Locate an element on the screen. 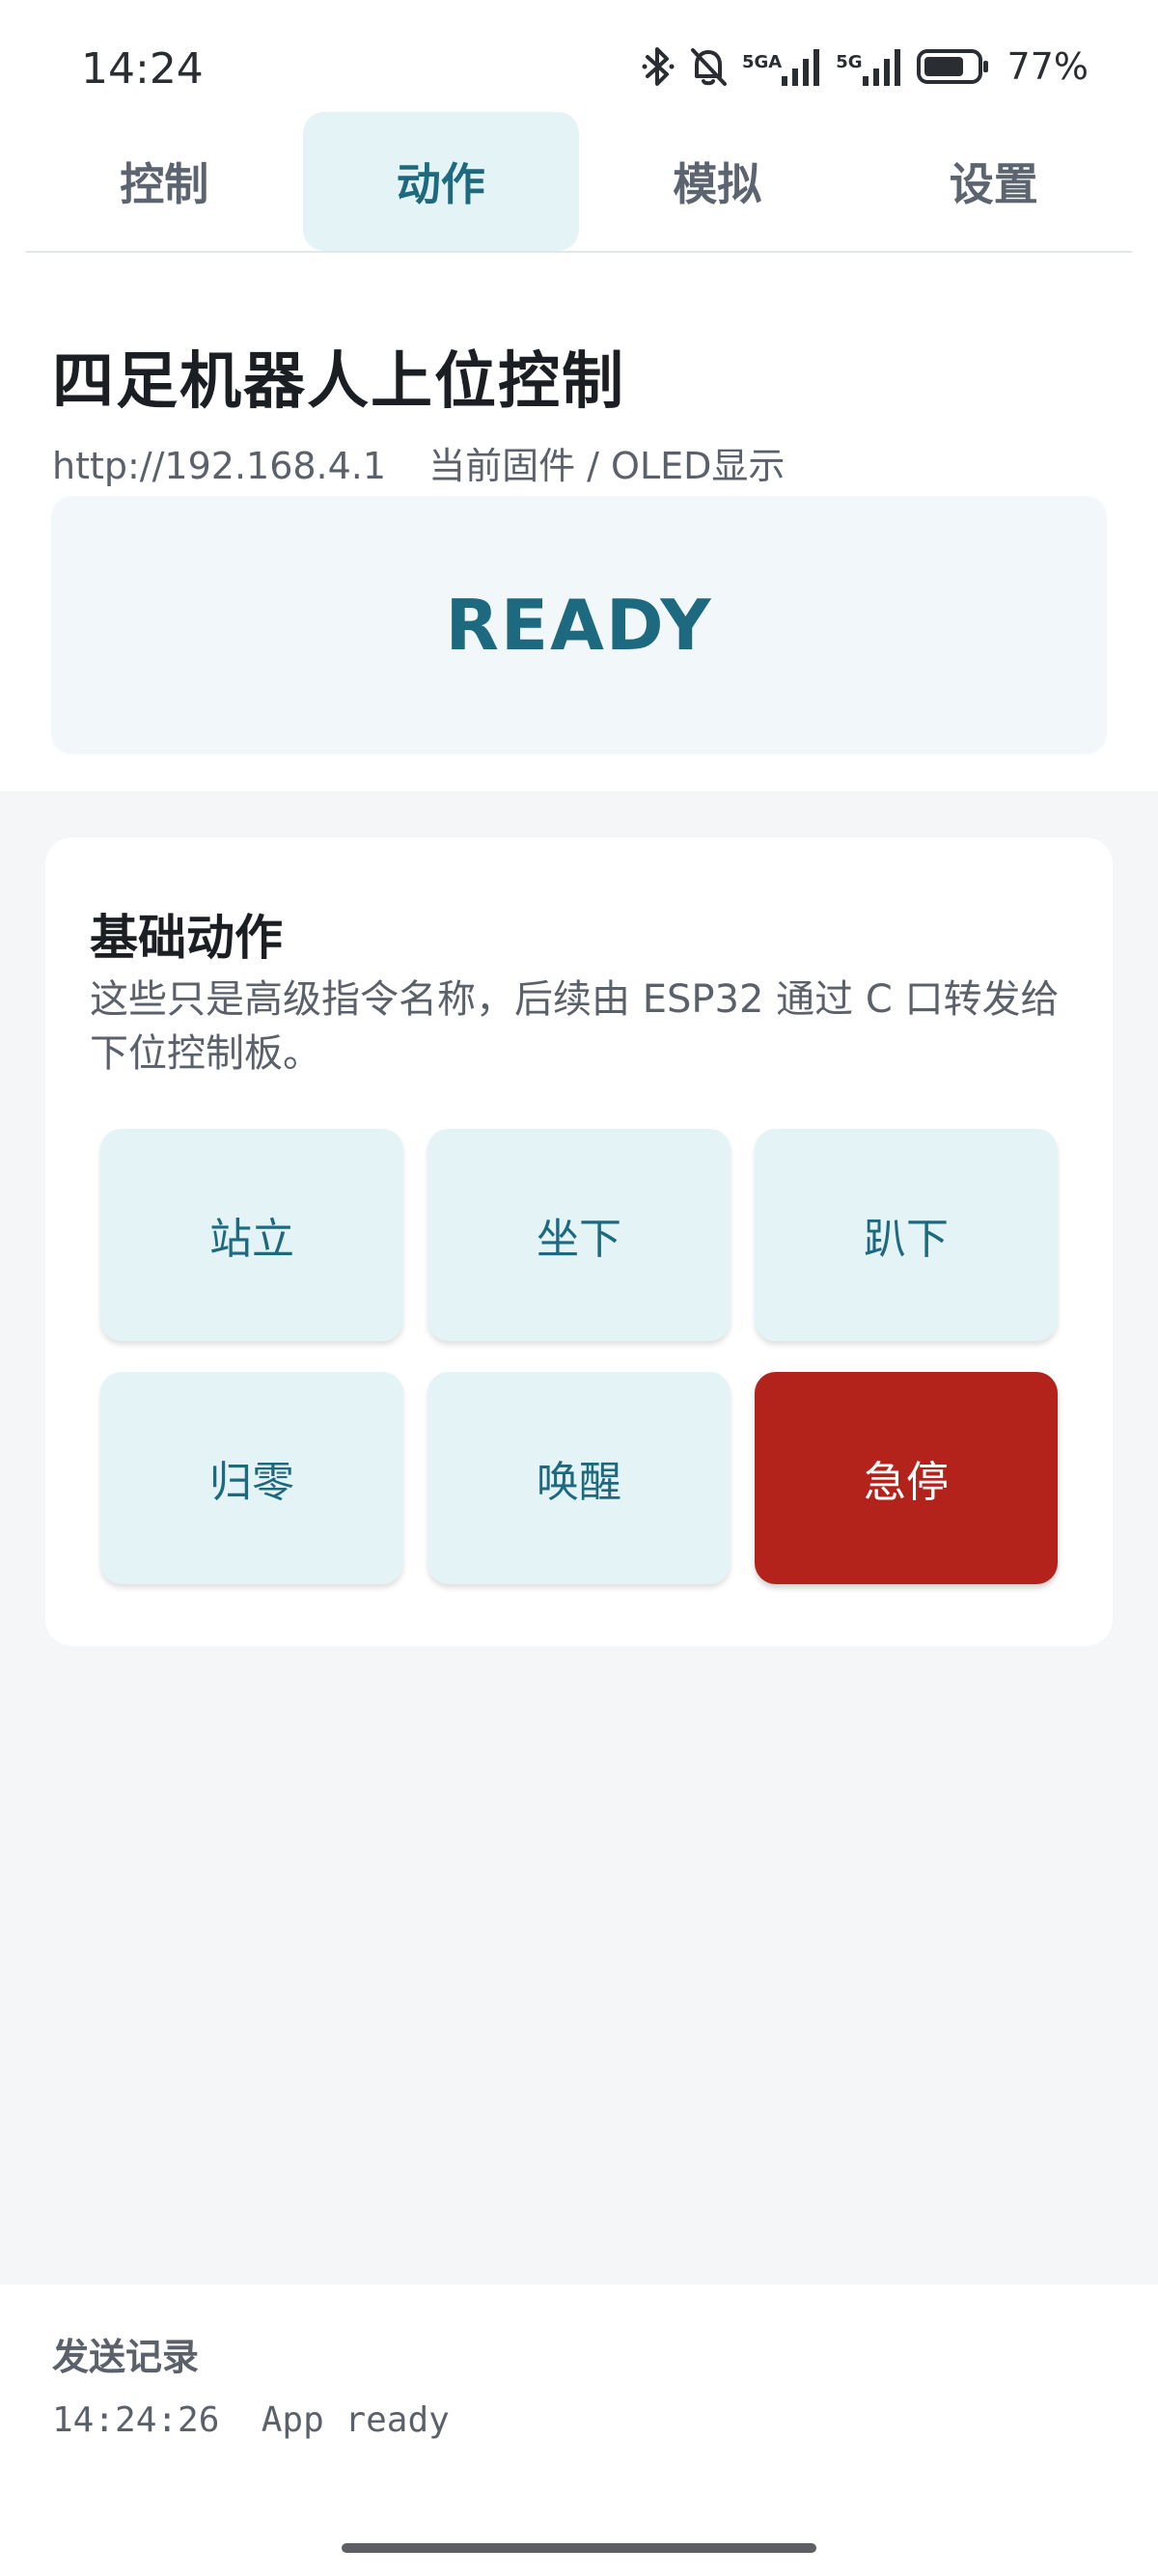  status-time: 14:24 is located at coordinates (142, 69).